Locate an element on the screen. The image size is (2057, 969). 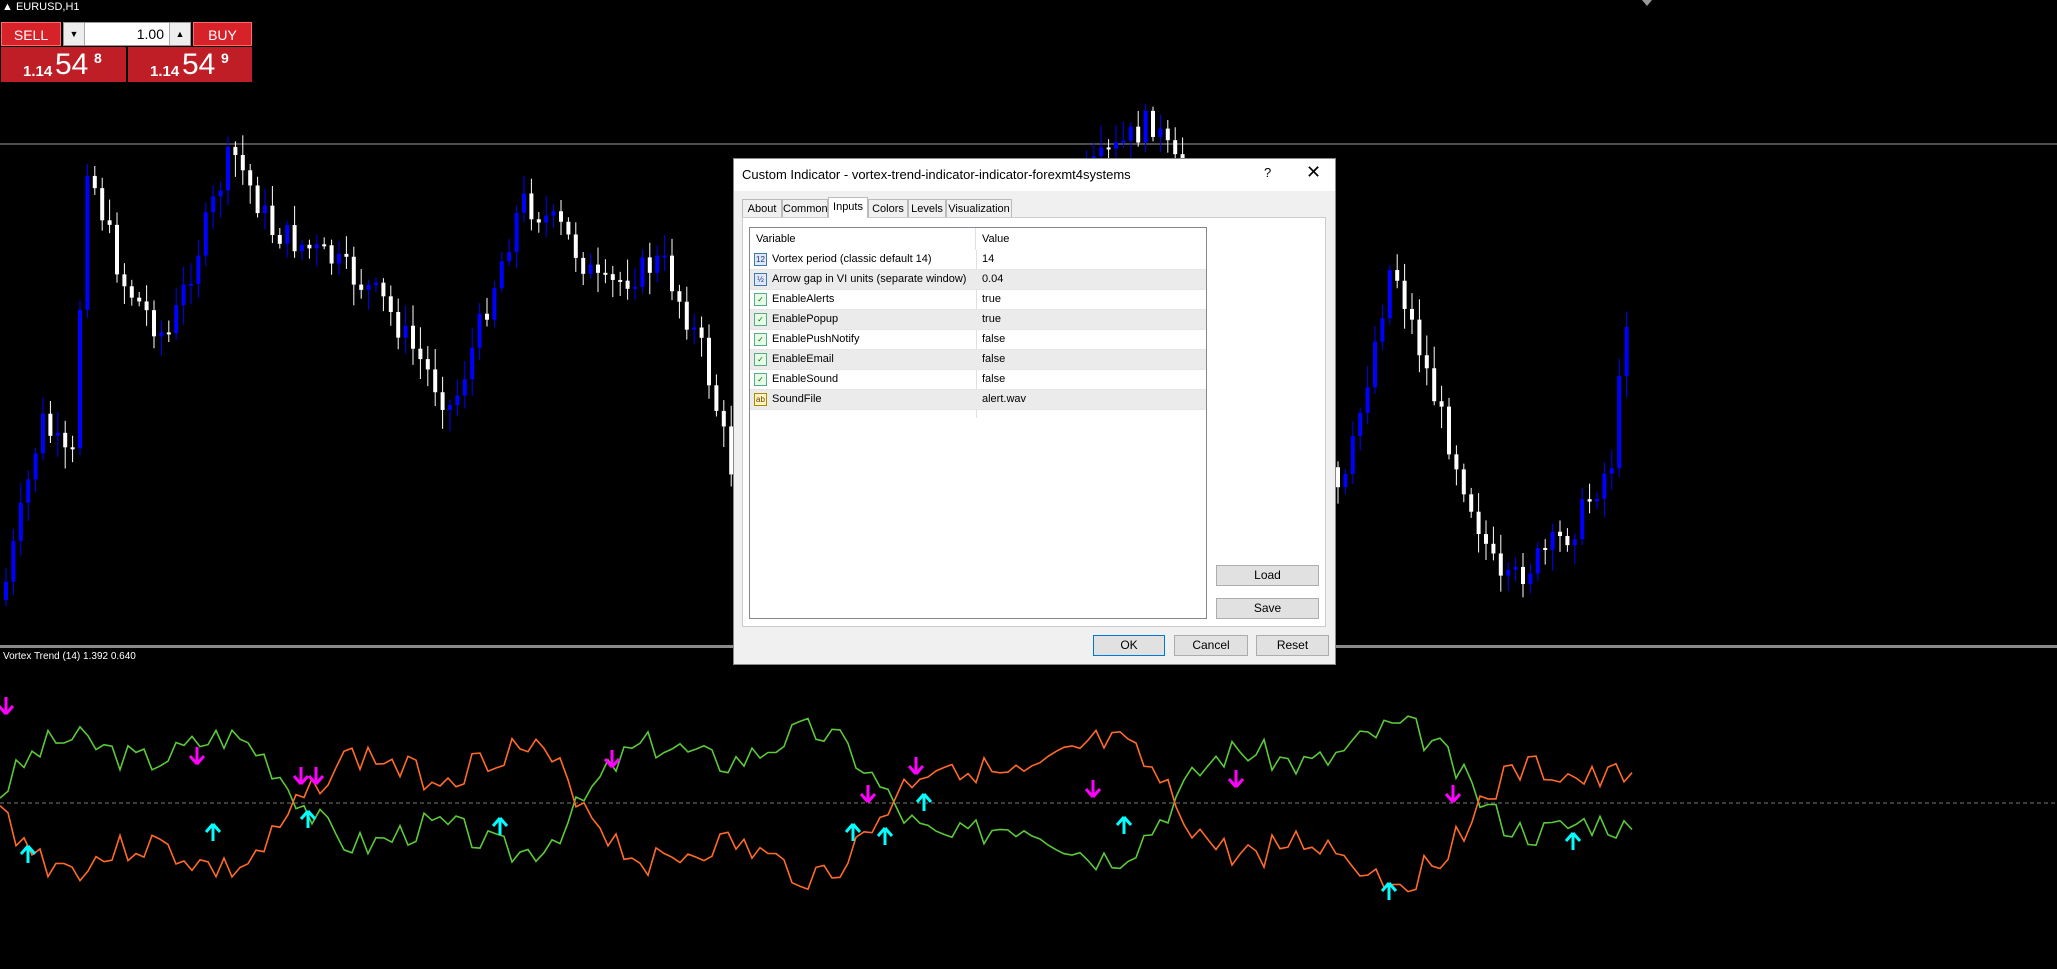
tab-inputs: Inputs is located at coordinates (848, 207).